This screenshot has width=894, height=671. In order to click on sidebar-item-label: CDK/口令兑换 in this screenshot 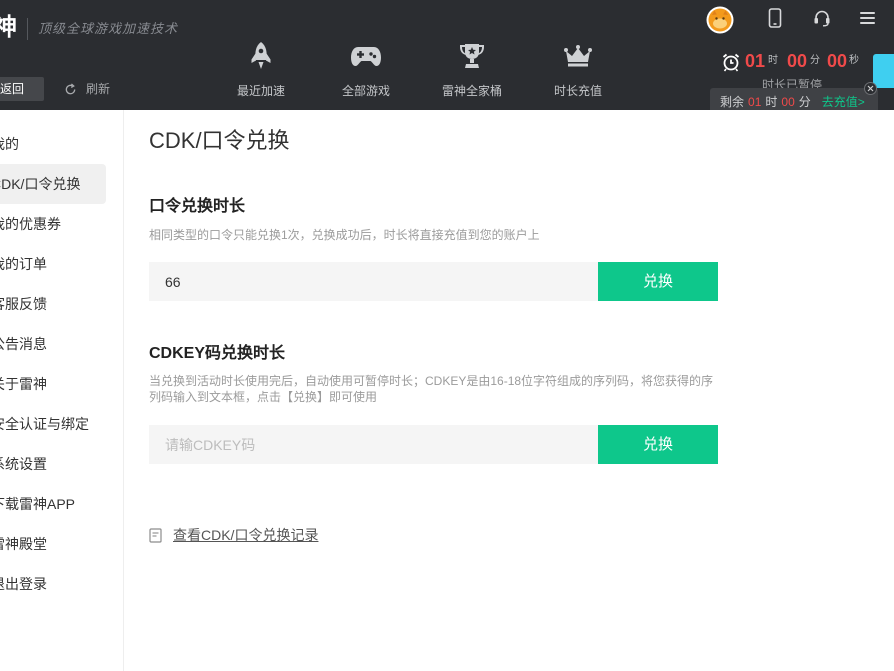, I will do `click(40, 184)`.